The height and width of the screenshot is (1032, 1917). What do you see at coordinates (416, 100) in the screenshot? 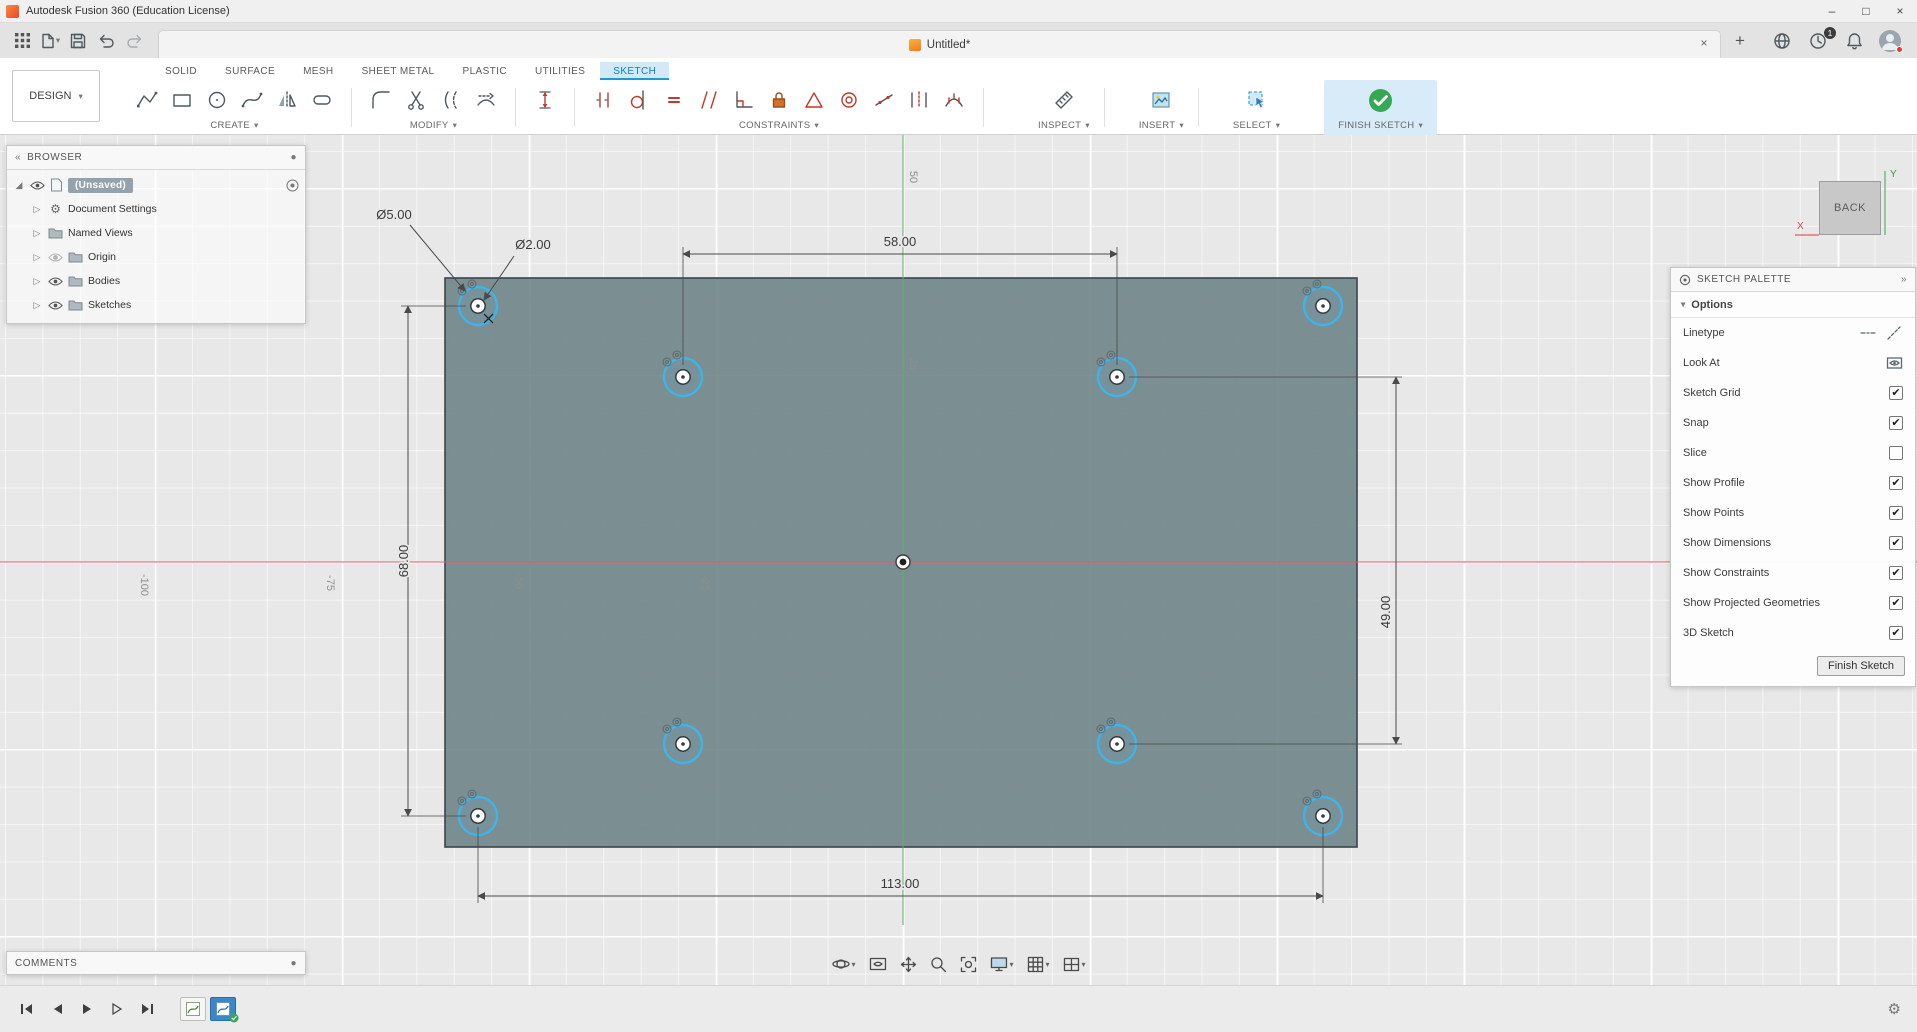
I see `trim-tool-button` at bounding box center [416, 100].